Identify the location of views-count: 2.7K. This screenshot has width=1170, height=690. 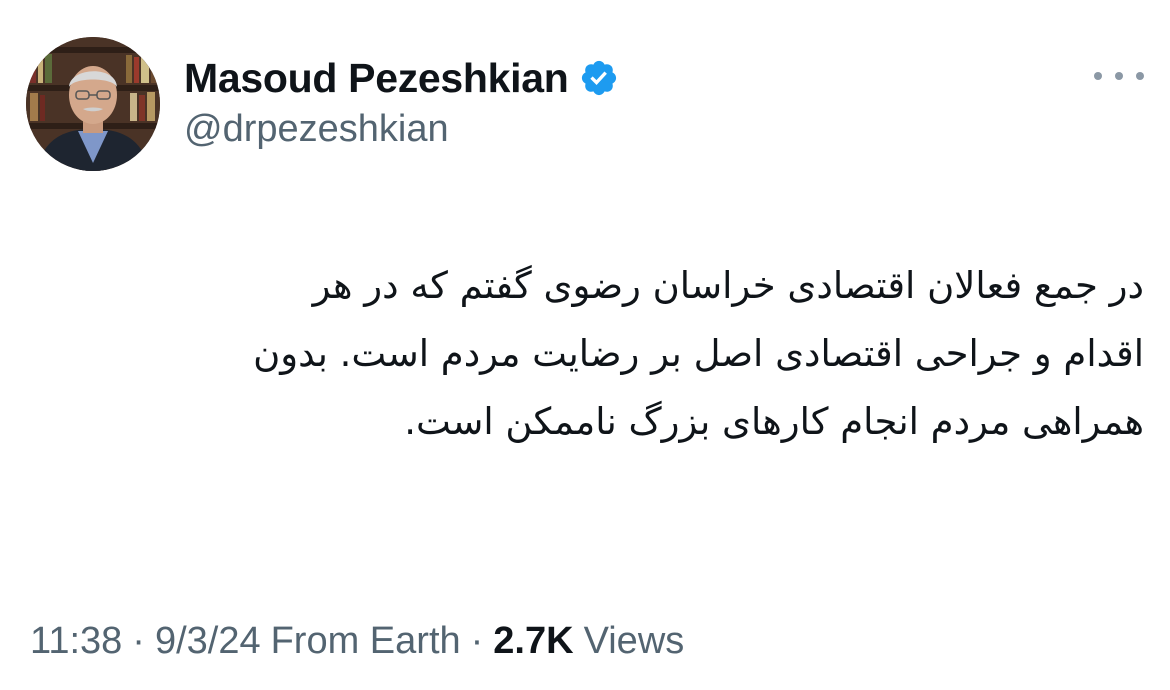
(533, 641).